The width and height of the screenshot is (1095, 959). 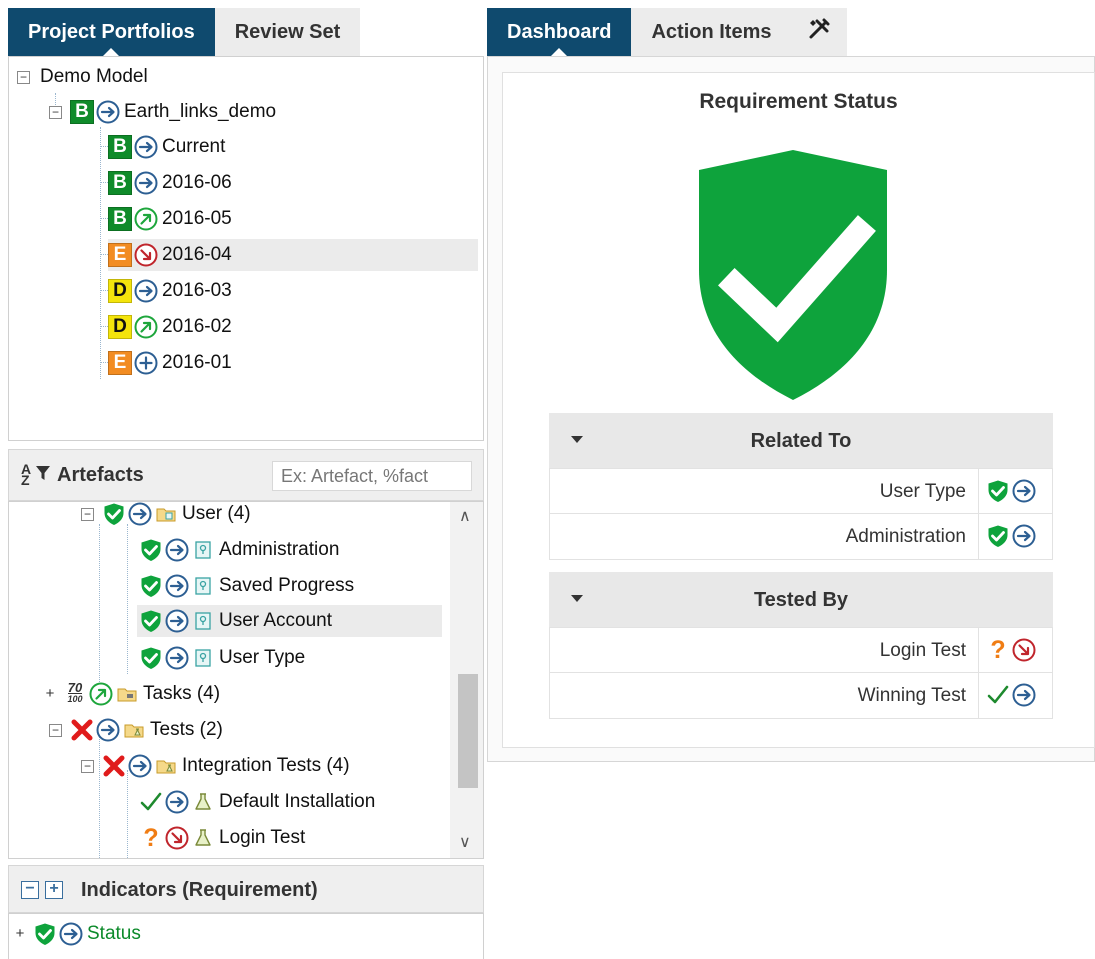 What do you see at coordinates (132, 694) in the screenshot?
I see `artefact-node: + 70 100 Tasks (4)` at bounding box center [132, 694].